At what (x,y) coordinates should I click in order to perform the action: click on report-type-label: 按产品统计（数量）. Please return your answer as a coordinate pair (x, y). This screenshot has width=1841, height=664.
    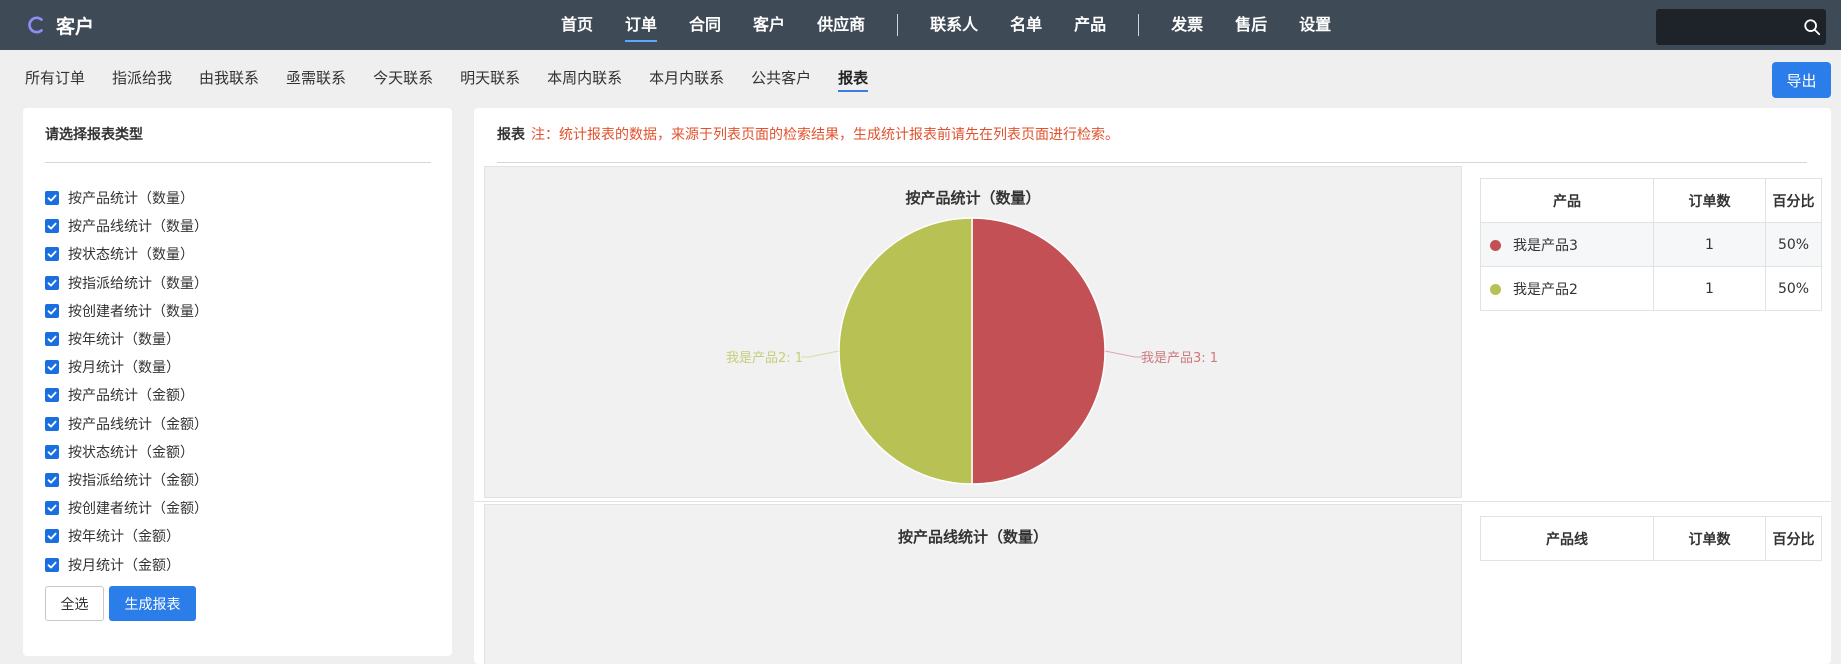
    Looking at the image, I should click on (131, 199).